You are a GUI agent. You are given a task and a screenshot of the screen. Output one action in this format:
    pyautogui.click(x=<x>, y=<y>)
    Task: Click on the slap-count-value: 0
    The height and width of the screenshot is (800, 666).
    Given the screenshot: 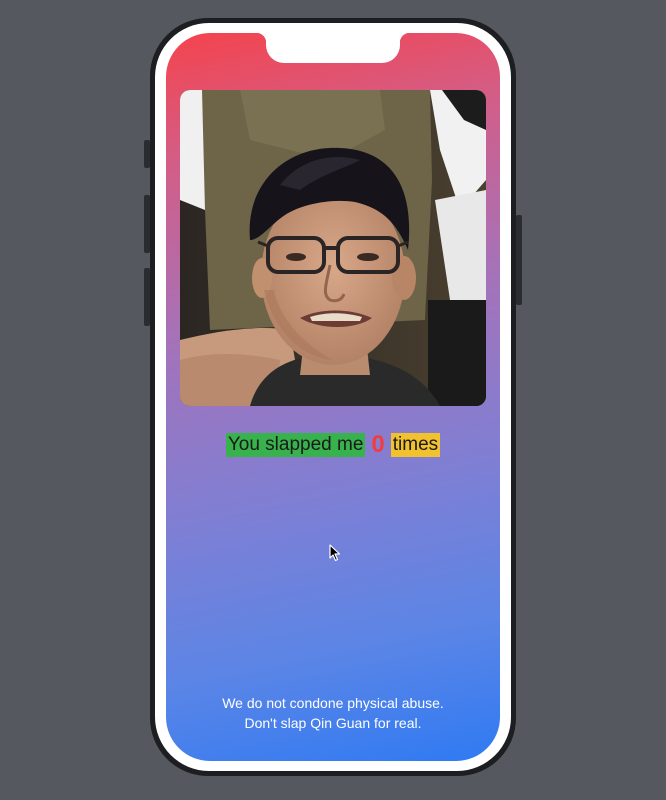 What is the action you would take?
    pyautogui.click(x=378, y=444)
    